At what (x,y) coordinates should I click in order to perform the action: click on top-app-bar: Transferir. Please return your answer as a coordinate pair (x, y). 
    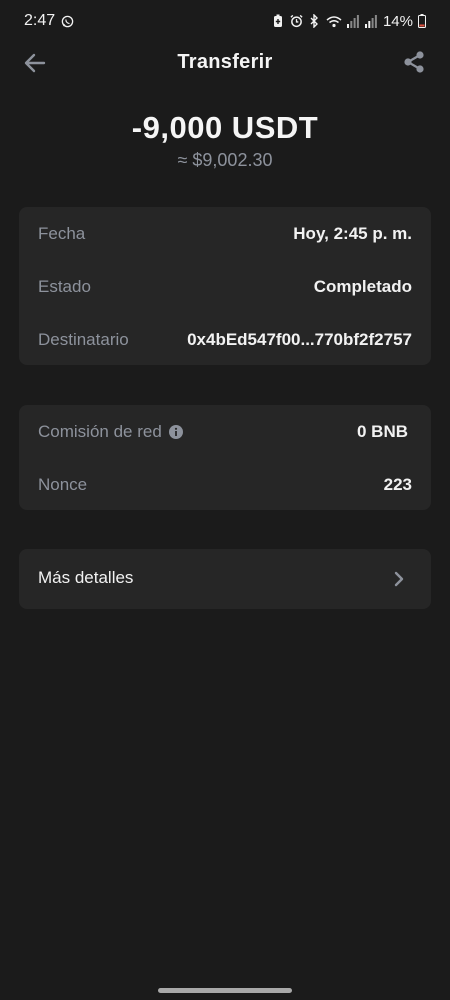
    Looking at the image, I should click on (225, 62).